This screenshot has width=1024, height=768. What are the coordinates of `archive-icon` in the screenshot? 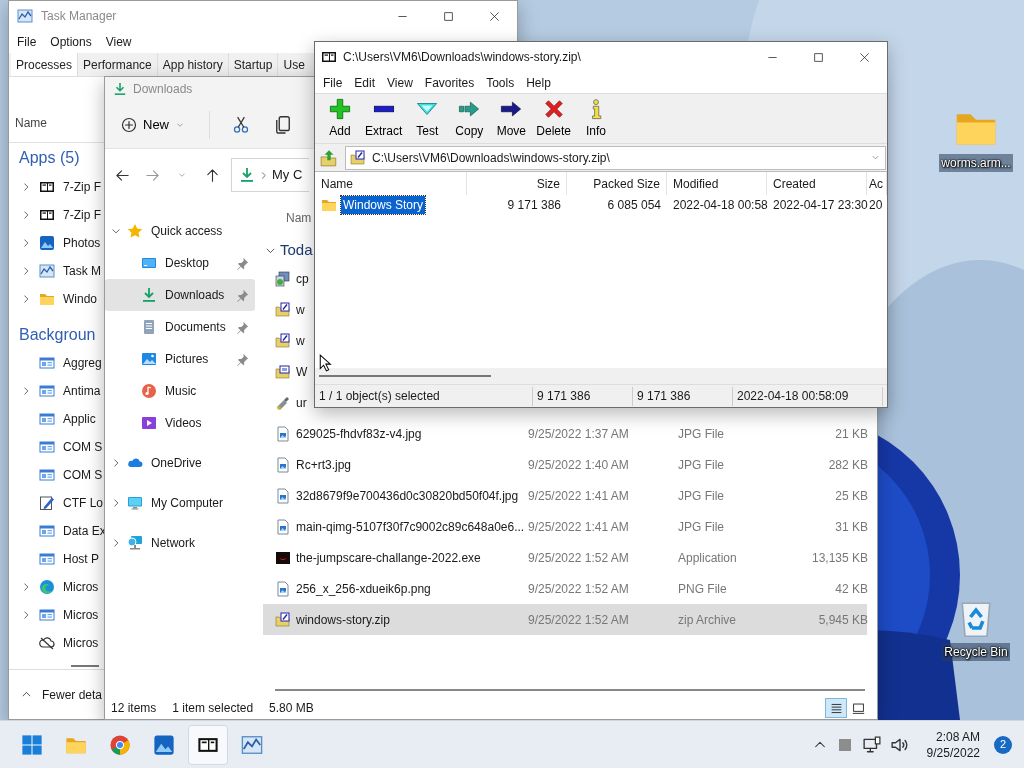 It's located at (283, 309).